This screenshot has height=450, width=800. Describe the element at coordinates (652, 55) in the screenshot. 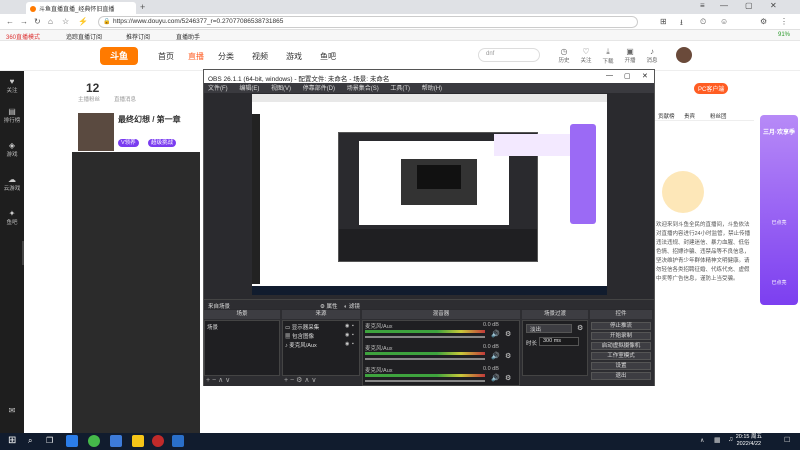

I see `message-button: ♪ 消息` at that location.